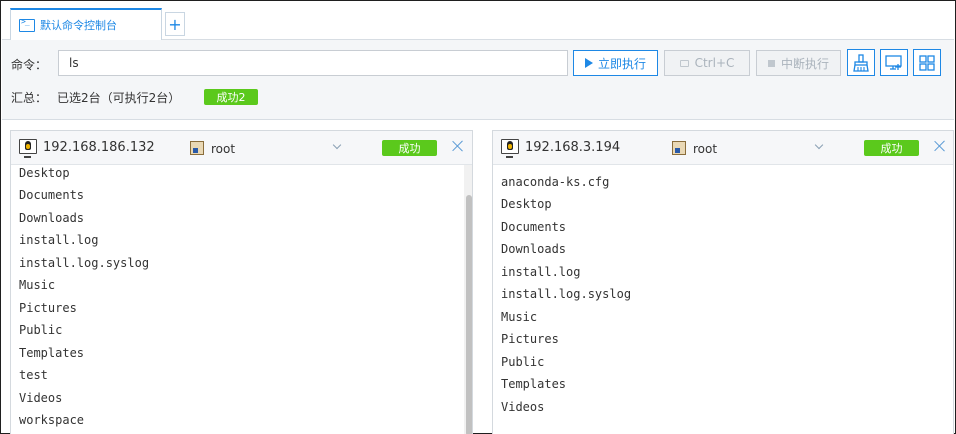 The height and width of the screenshot is (434, 956). I want to click on stop-execution-button: 中断执行, so click(798, 63).